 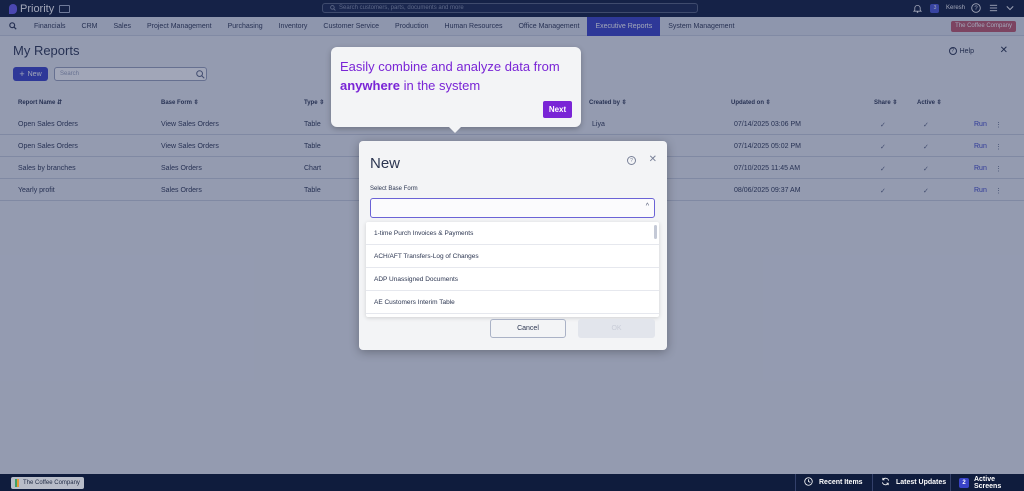 I want to click on tooltip-emphasis: anywhere, so click(x=370, y=85).